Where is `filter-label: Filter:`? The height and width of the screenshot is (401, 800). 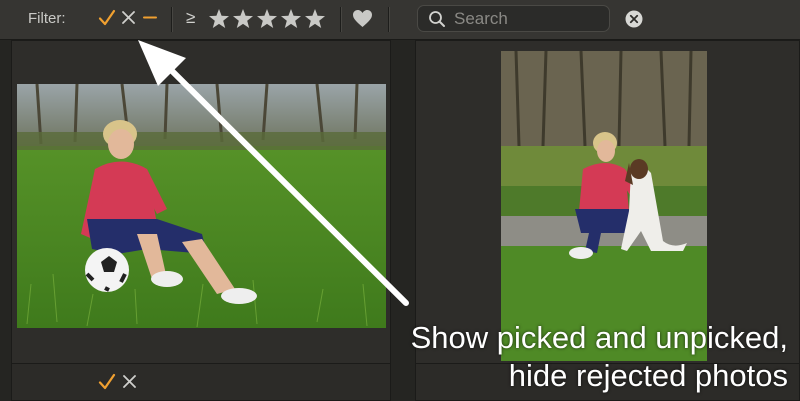 filter-label: Filter: is located at coordinates (47, 18).